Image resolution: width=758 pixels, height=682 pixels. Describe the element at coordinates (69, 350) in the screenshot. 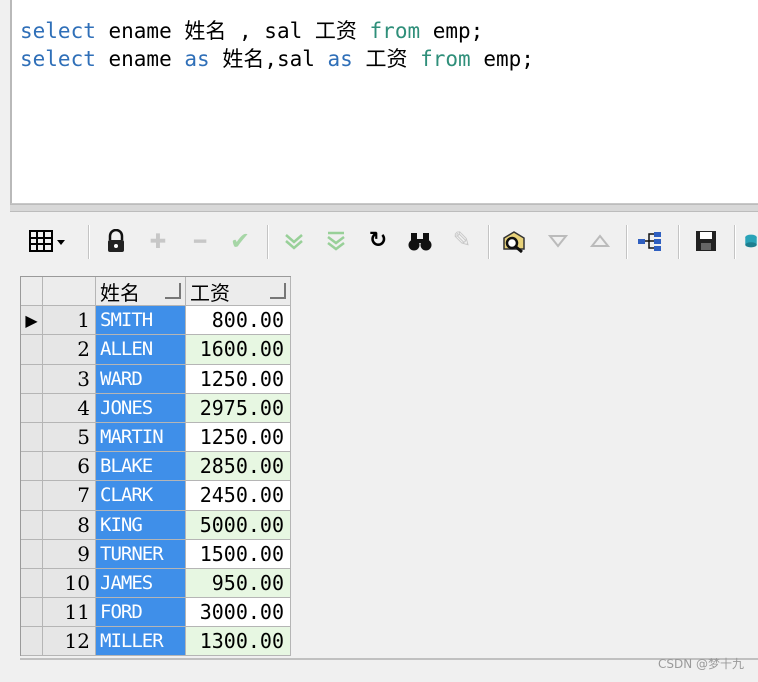

I see `row-number: 2` at that location.